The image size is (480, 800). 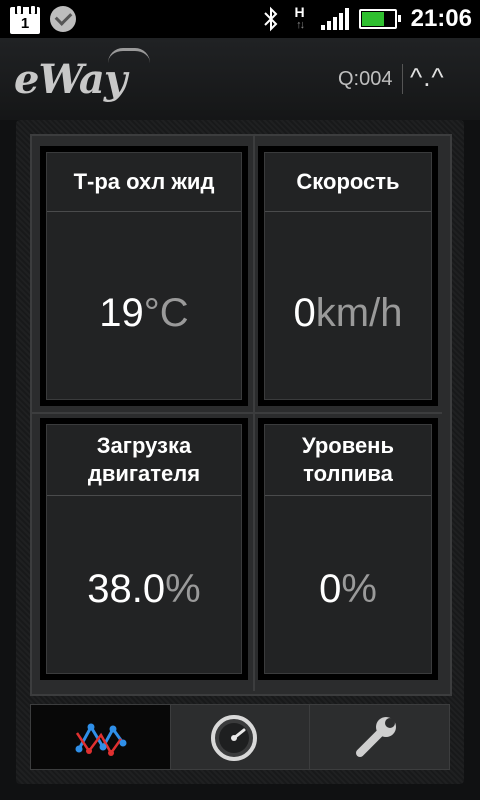 I want to click on tab-settings, so click(x=379, y=737).